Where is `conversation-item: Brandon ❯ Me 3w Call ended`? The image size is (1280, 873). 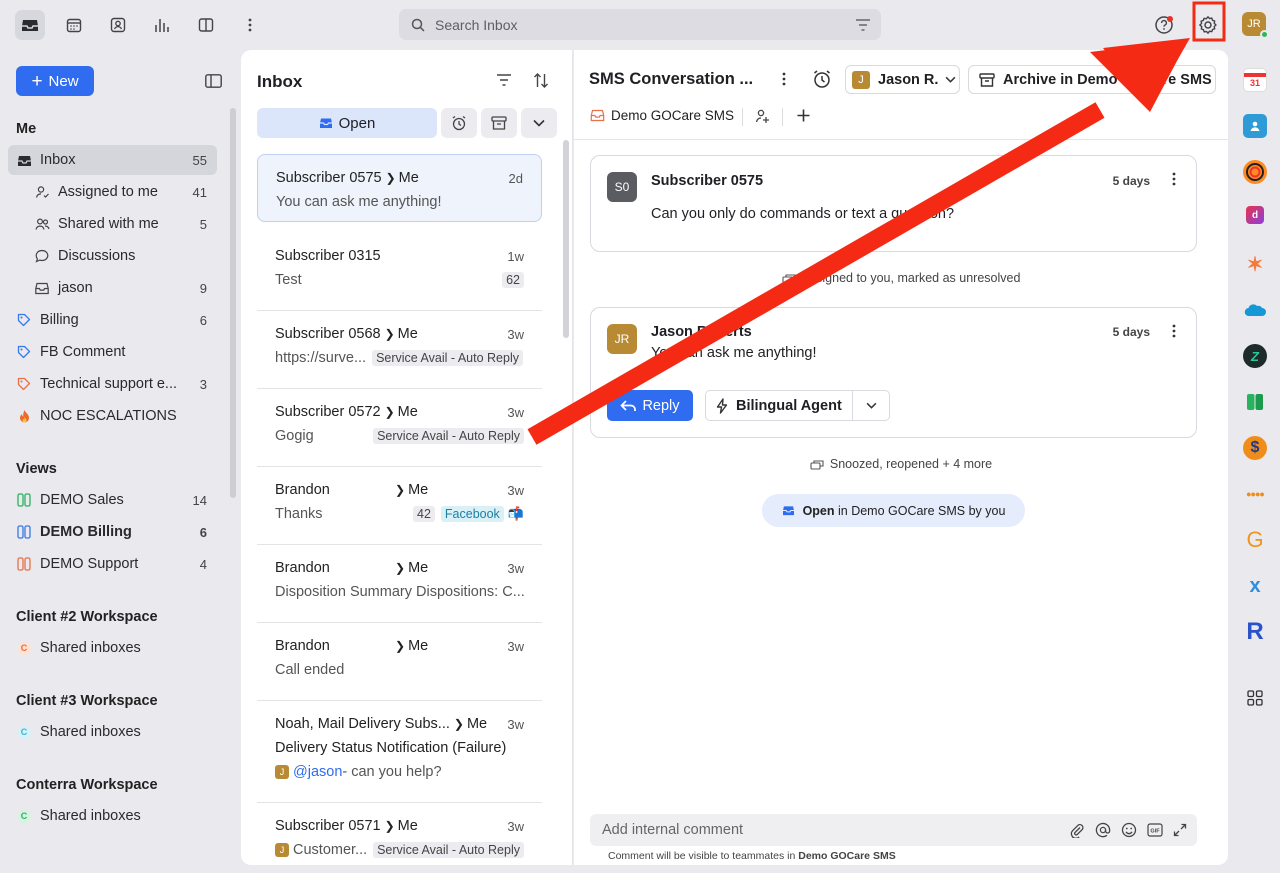
conversation-item: Brandon ❯ Me 3w Call ended is located at coordinates (399, 662).